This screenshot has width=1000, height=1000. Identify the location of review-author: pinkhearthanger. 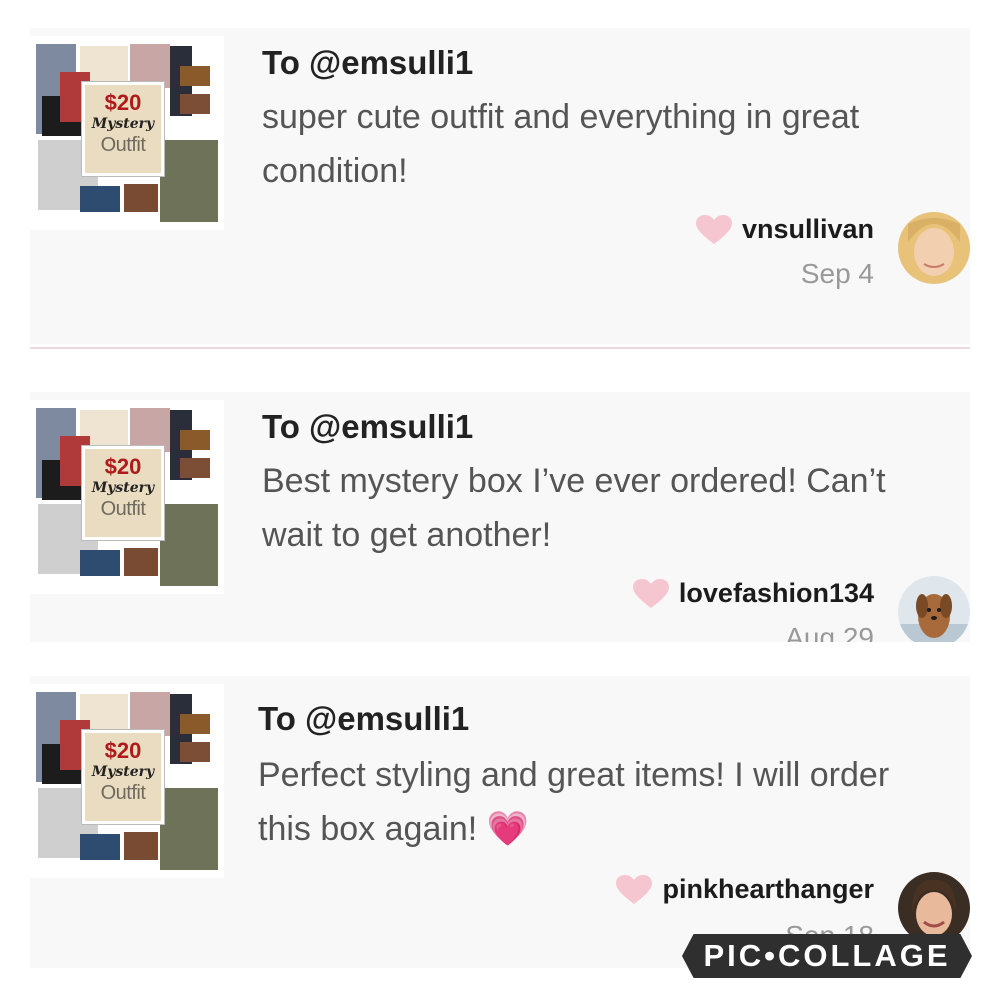
(745, 889).